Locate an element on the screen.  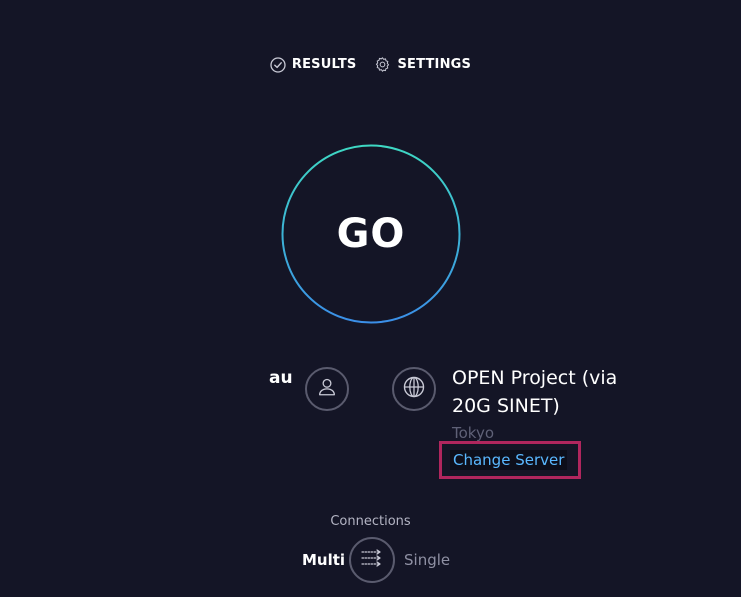
server-name: OPEN Project (via 20G SINET) is located at coordinates (535, 392).